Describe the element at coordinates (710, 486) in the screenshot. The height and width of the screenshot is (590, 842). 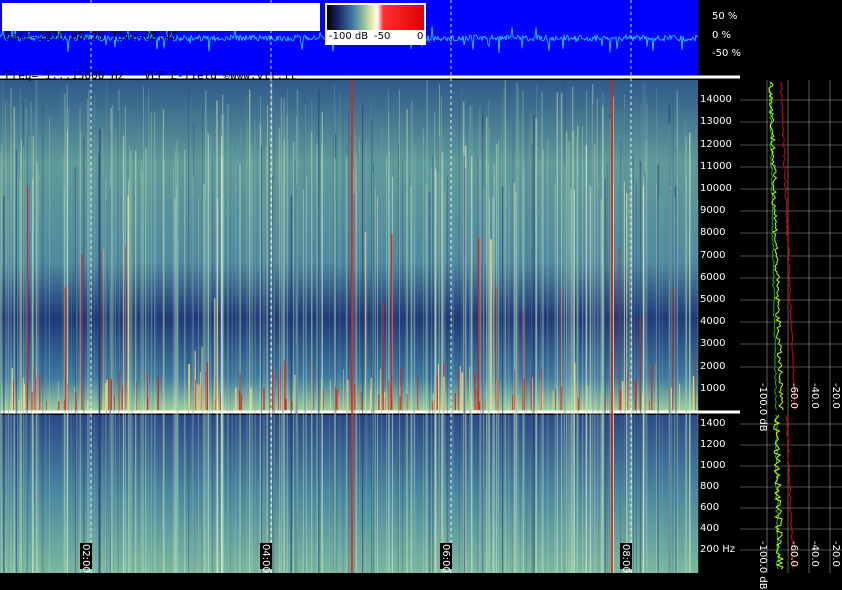
I see `lowfreq-tick-label: 800` at that location.